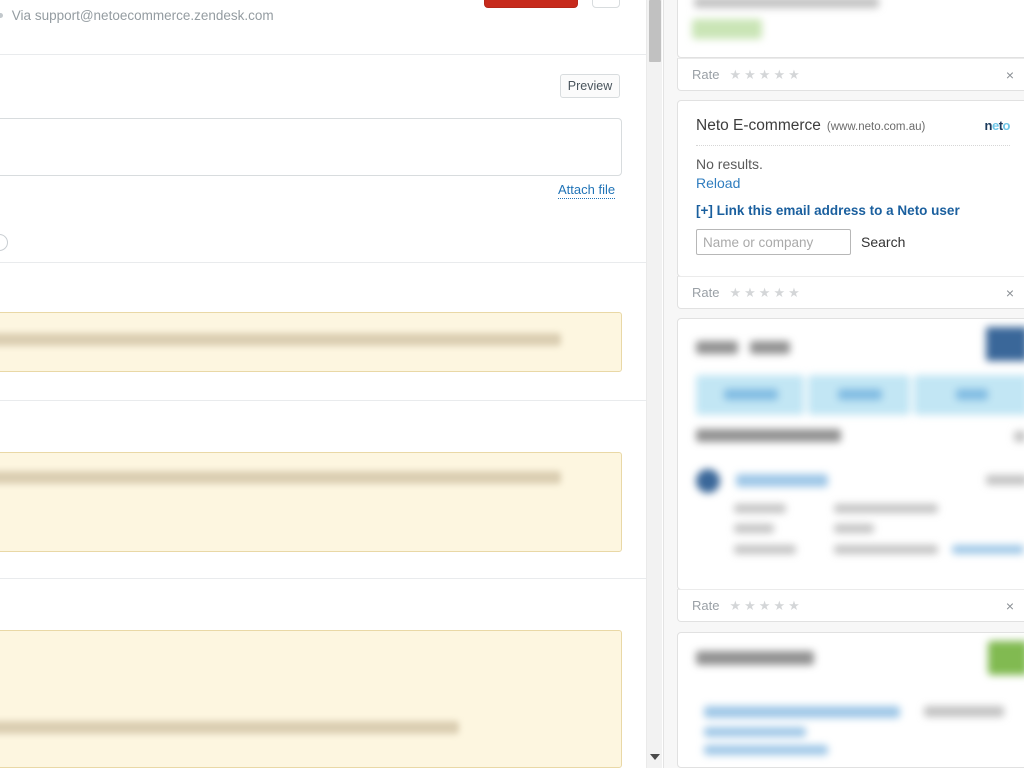  Describe the element at coordinates (1, 15) in the screenshot. I see `separator-dot-icon` at that location.